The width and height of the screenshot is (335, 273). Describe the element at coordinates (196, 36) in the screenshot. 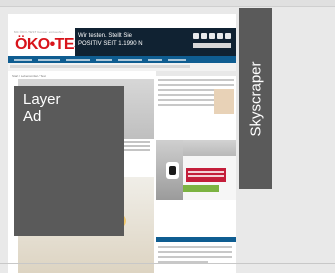

I see `facebook-icon` at that location.